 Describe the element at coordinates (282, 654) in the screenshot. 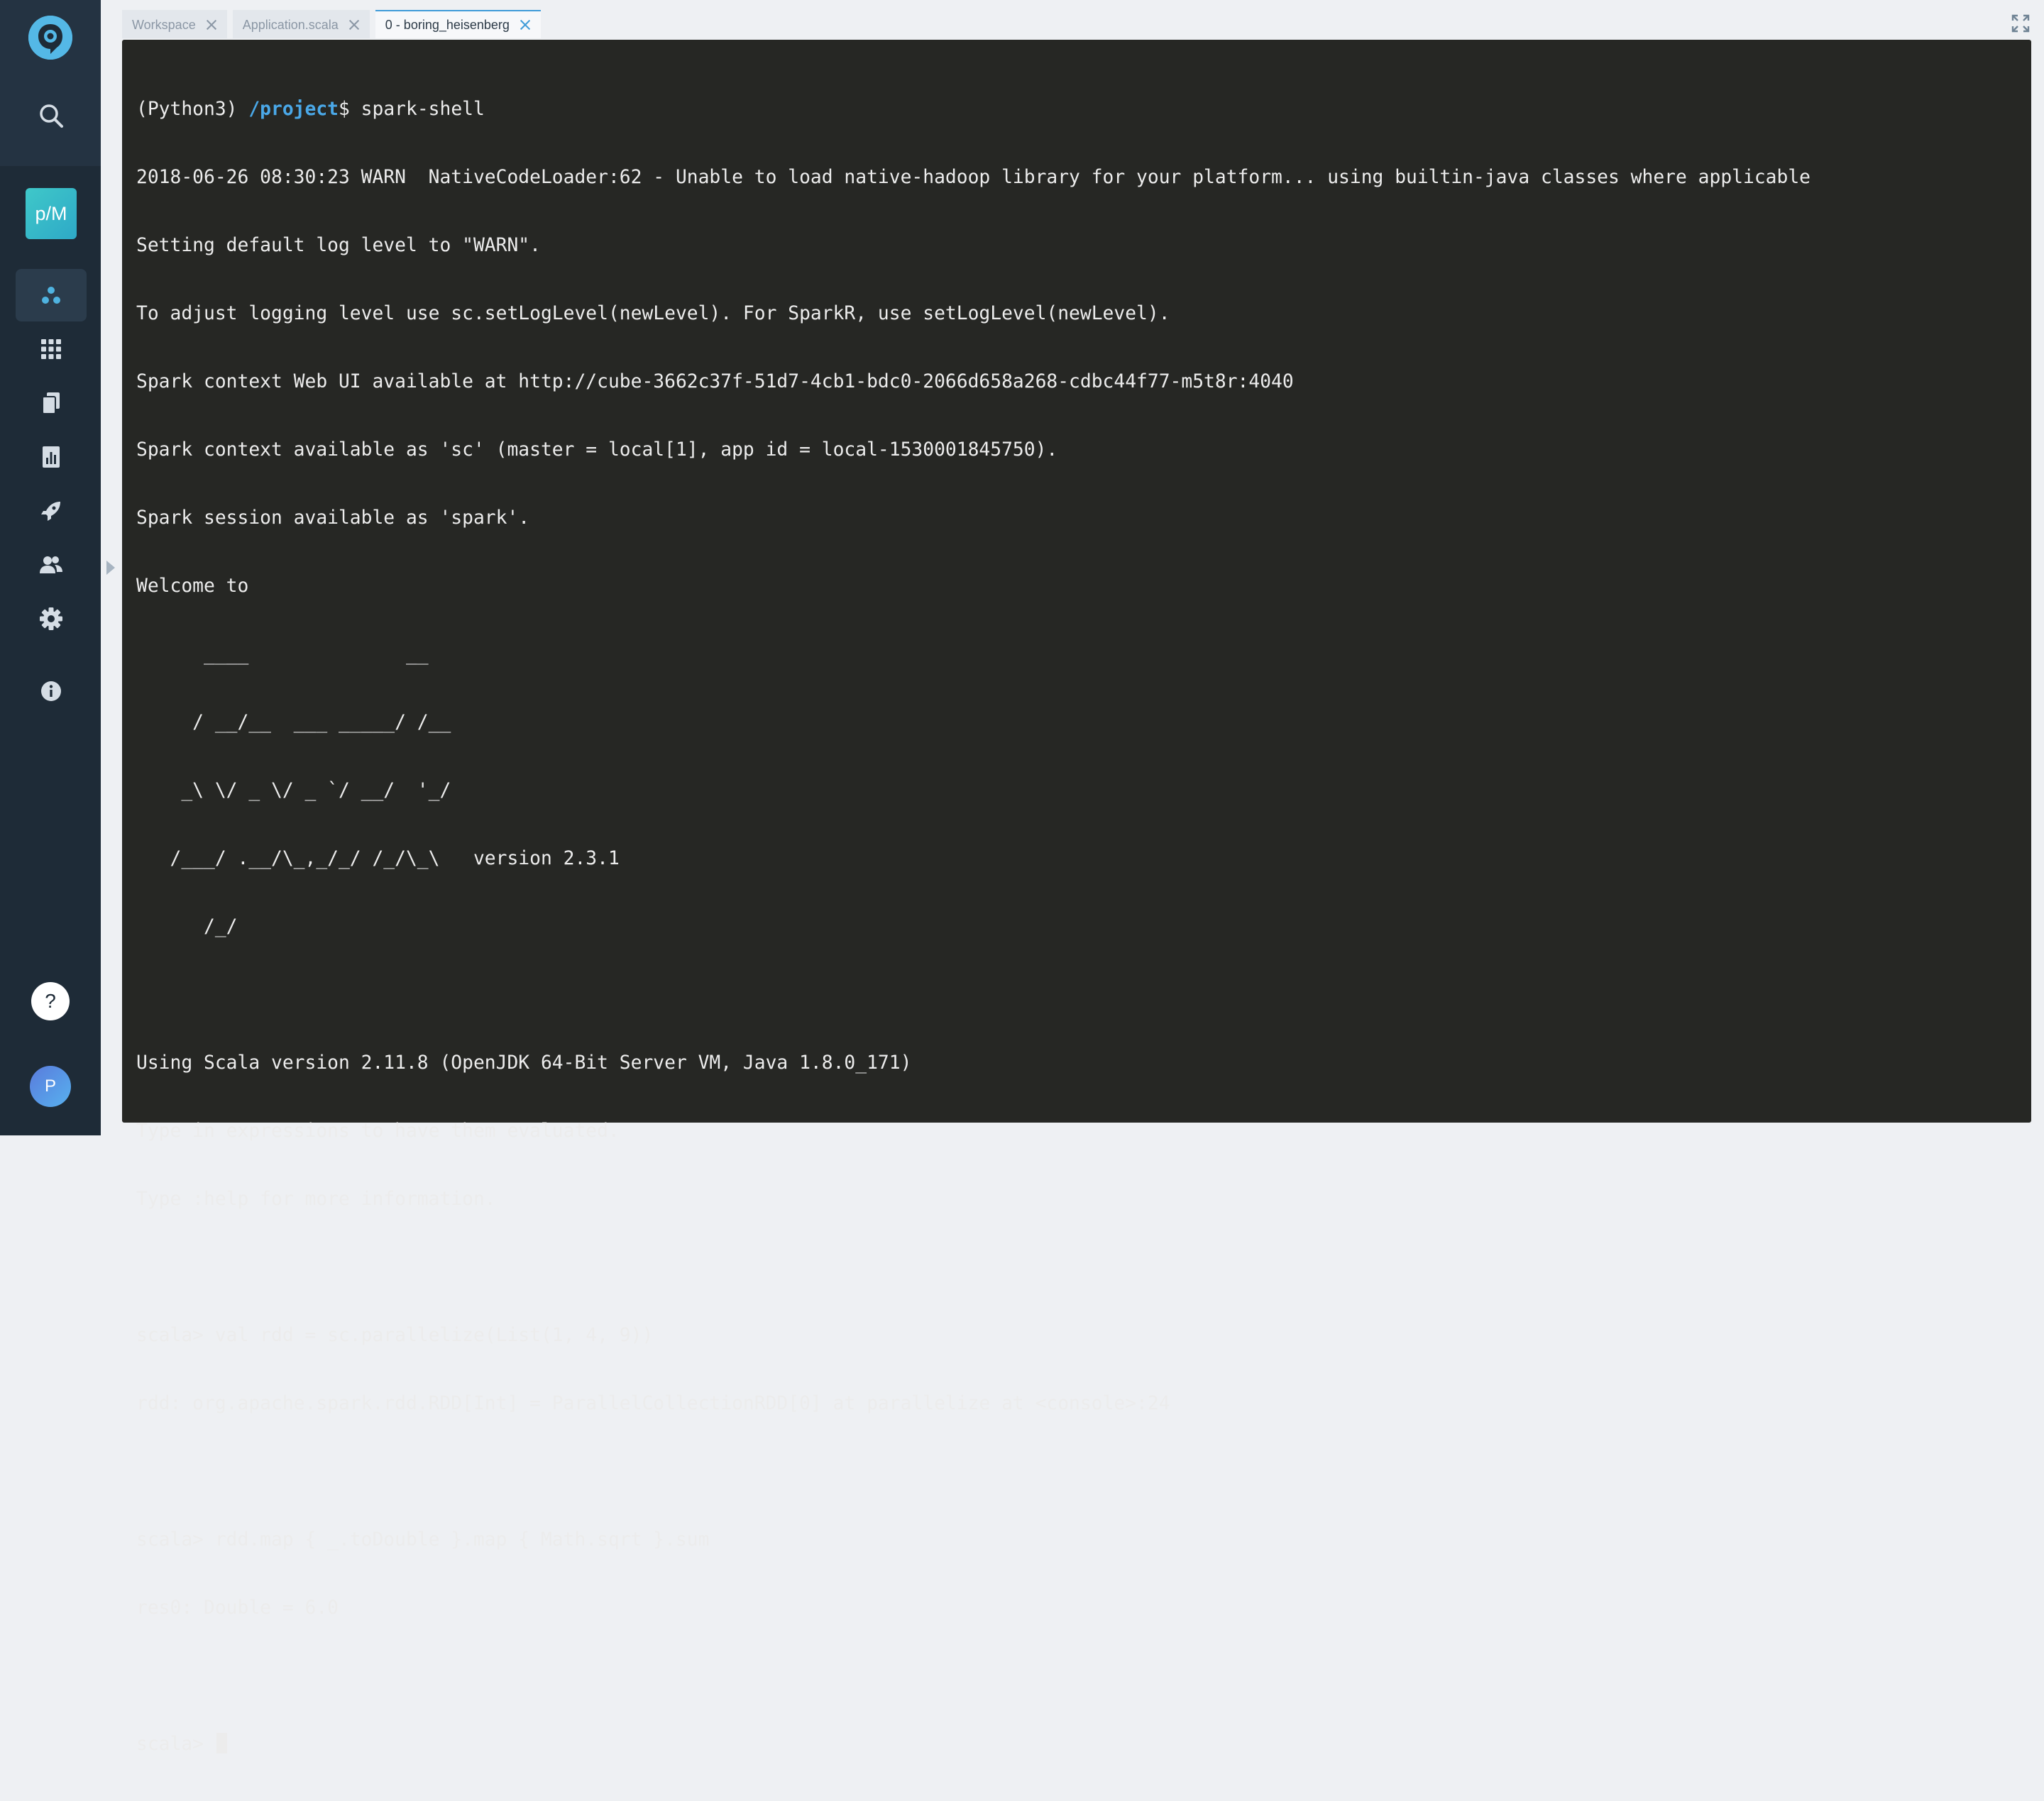

I see `spark-banner-line: ____ __` at that location.